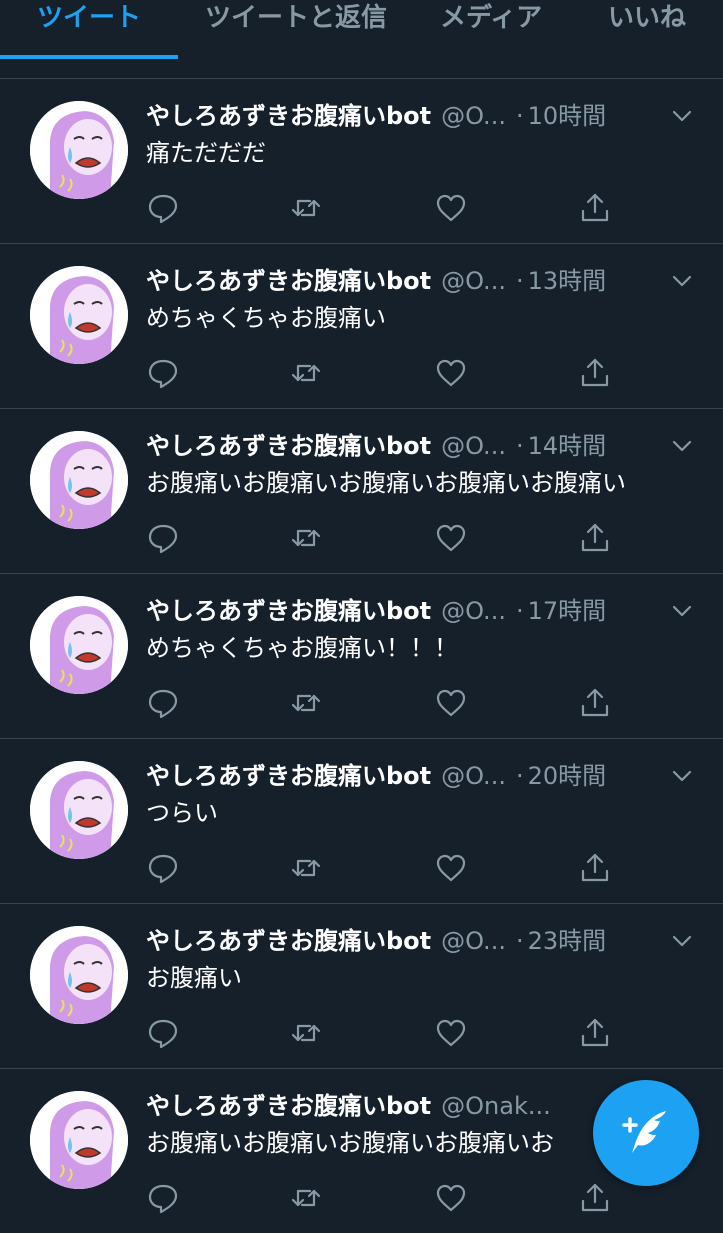 The image size is (723, 1233). I want to click on timestamp: 13時間, so click(567, 281).